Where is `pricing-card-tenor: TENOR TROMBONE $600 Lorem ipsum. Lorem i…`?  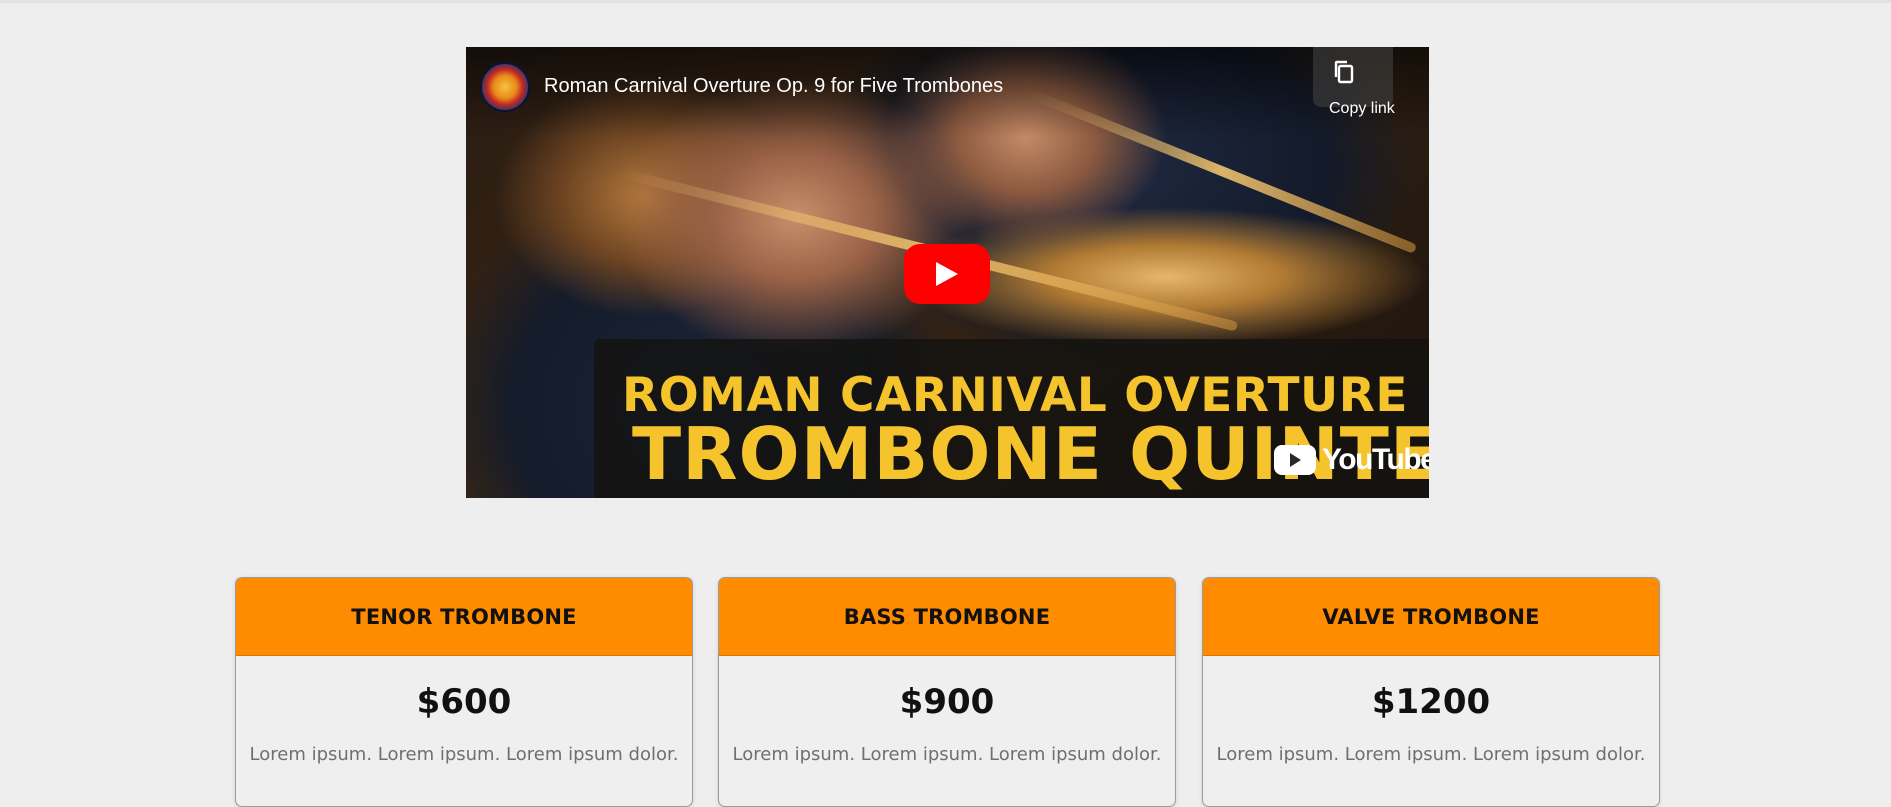
pricing-card-tenor: TENOR TROMBONE $600 Lorem ipsum. Lorem i… is located at coordinates (464, 692).